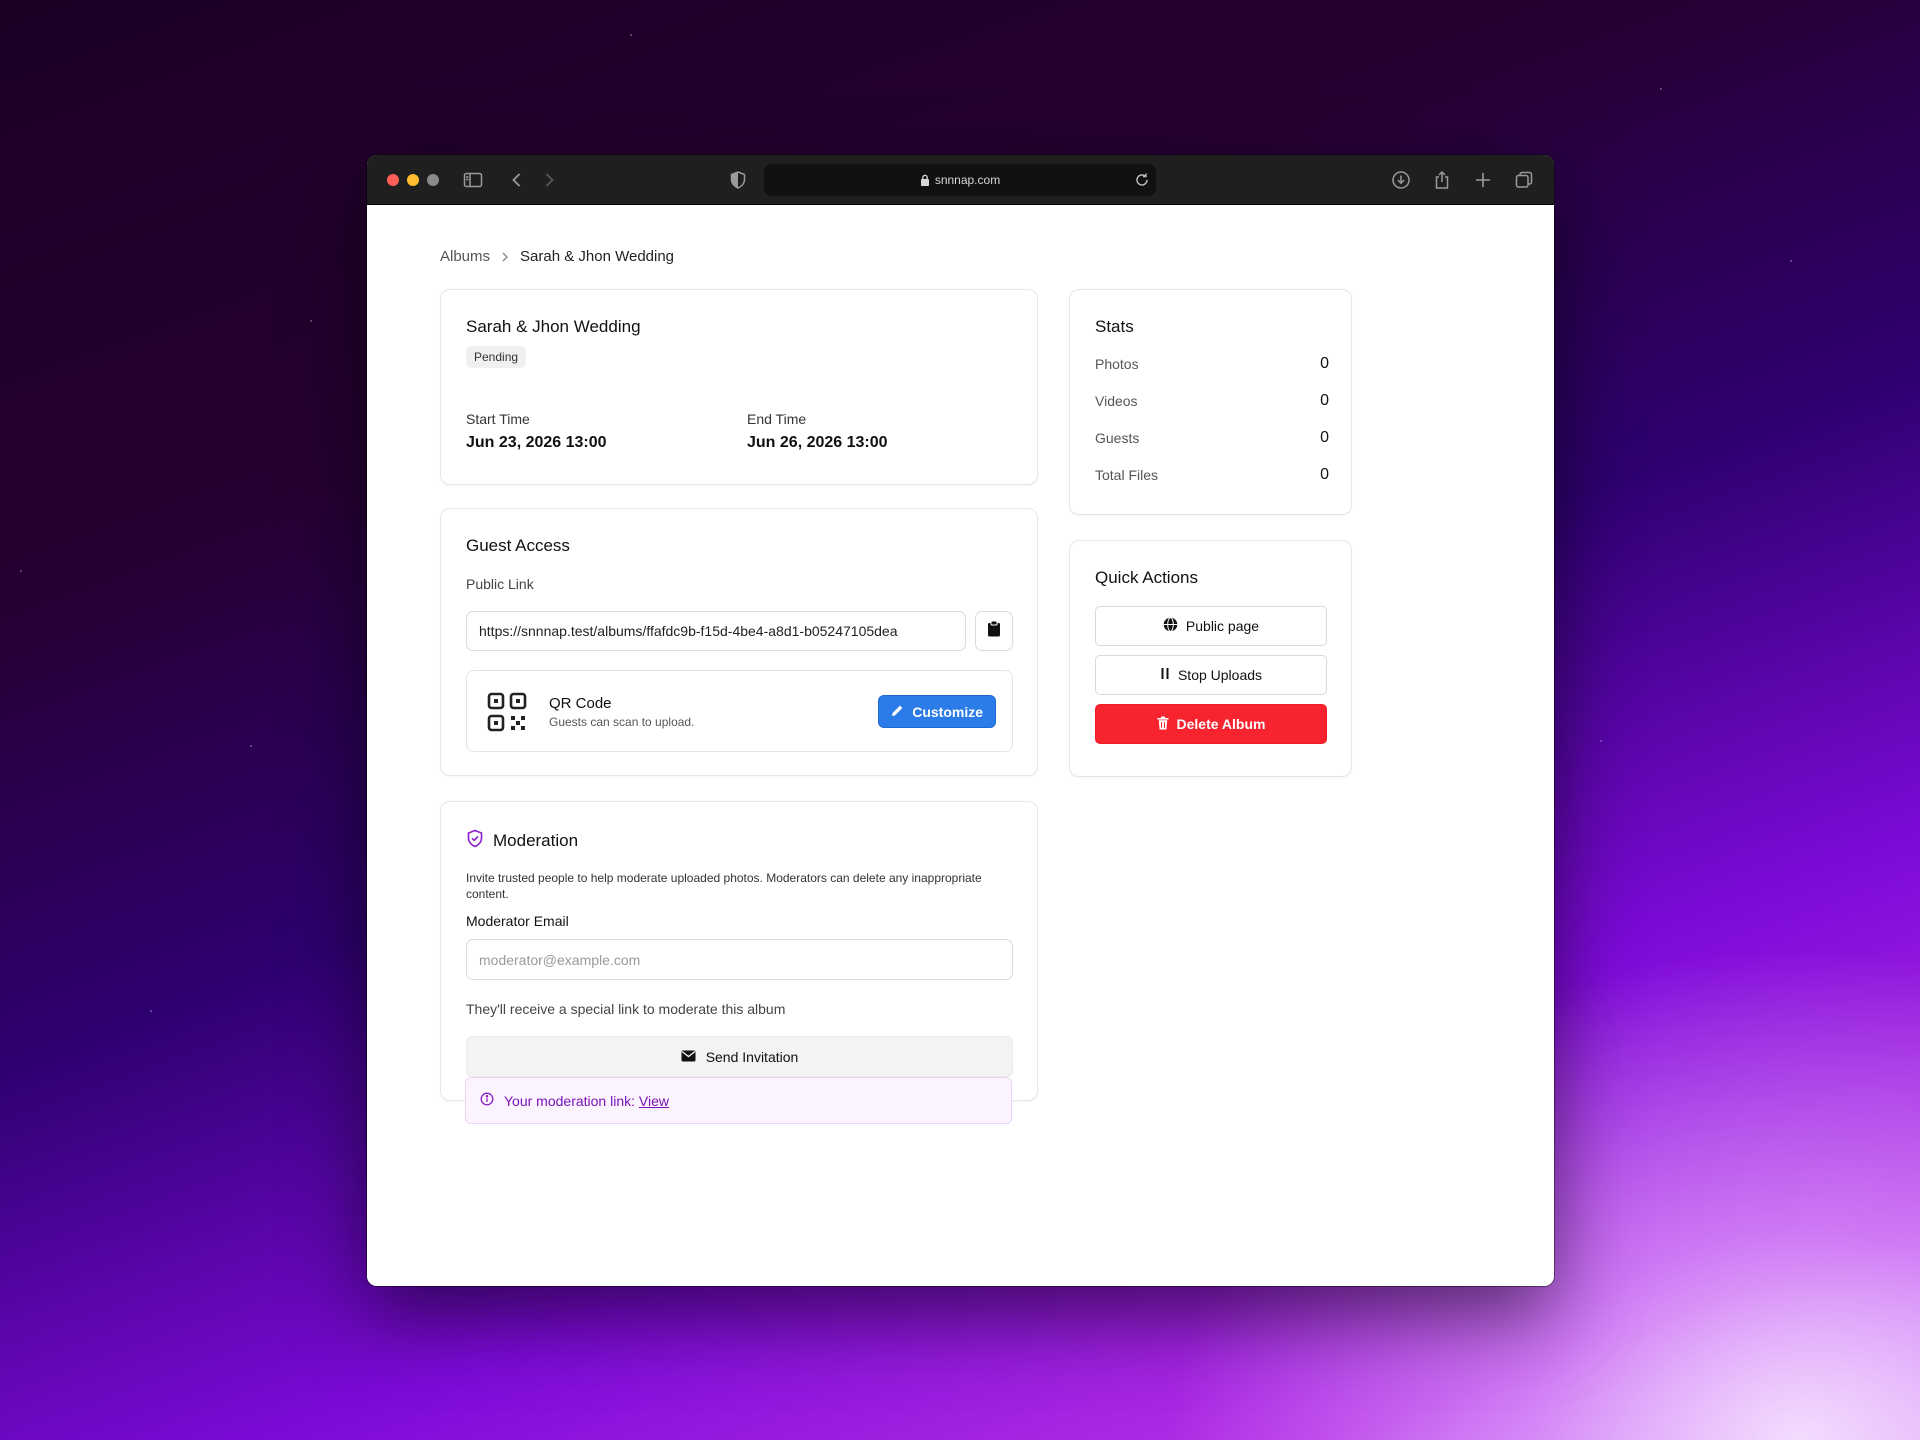  Describe the element at coordinates (1524, 180) in the screenshot. I see `tab-overview-icon` at that location.